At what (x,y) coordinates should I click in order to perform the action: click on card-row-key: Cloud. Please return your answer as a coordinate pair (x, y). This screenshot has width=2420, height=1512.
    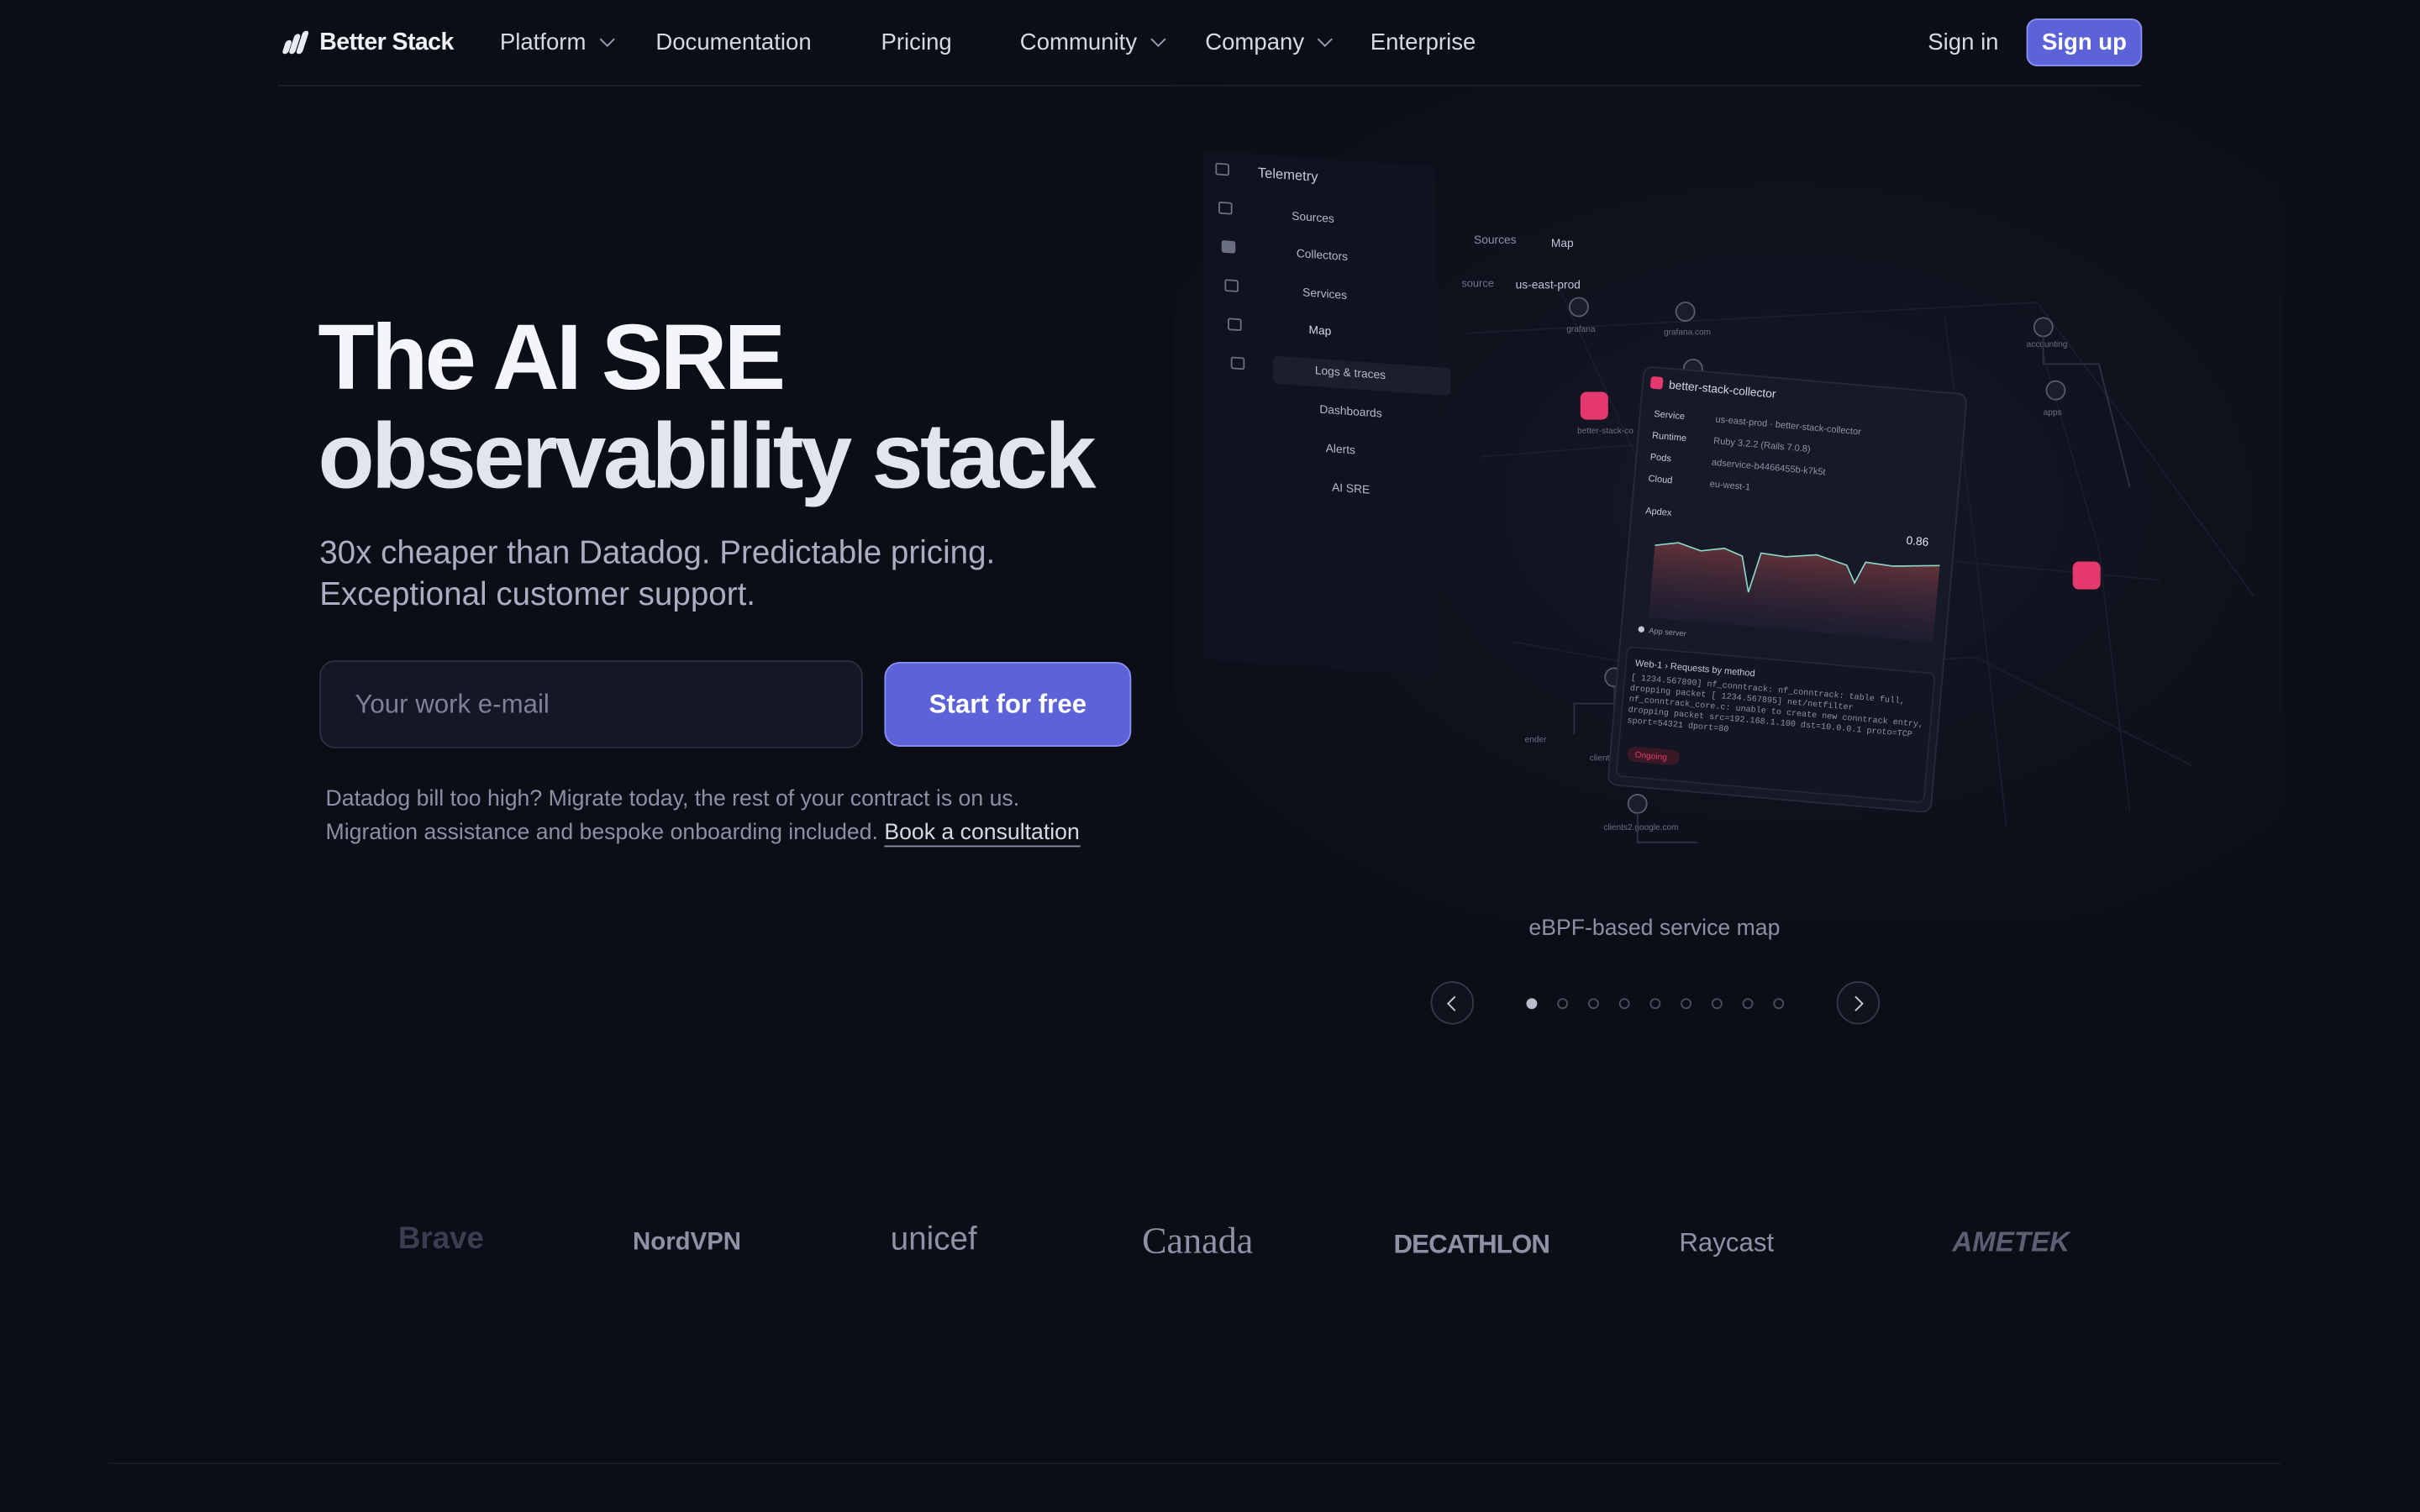
    Looking at the image, I should click on (1660, 480).